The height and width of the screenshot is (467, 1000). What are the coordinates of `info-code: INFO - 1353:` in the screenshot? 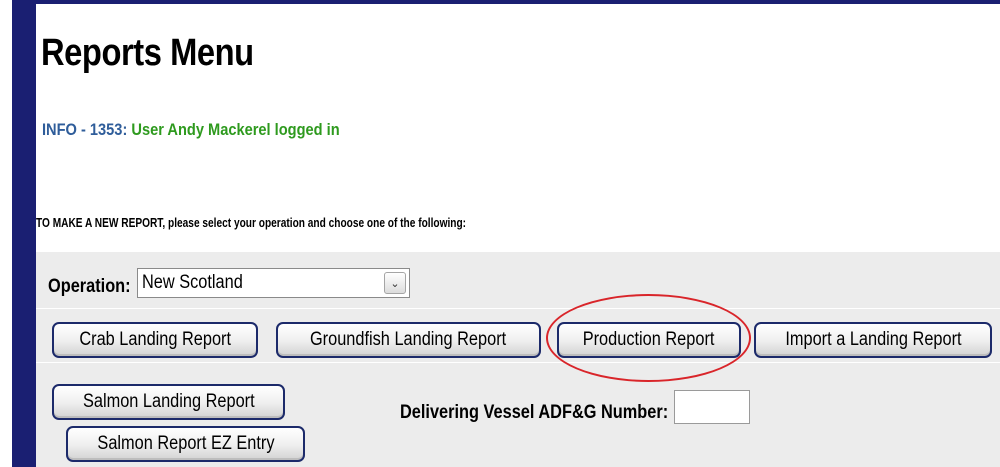 It's located at (85, 129).